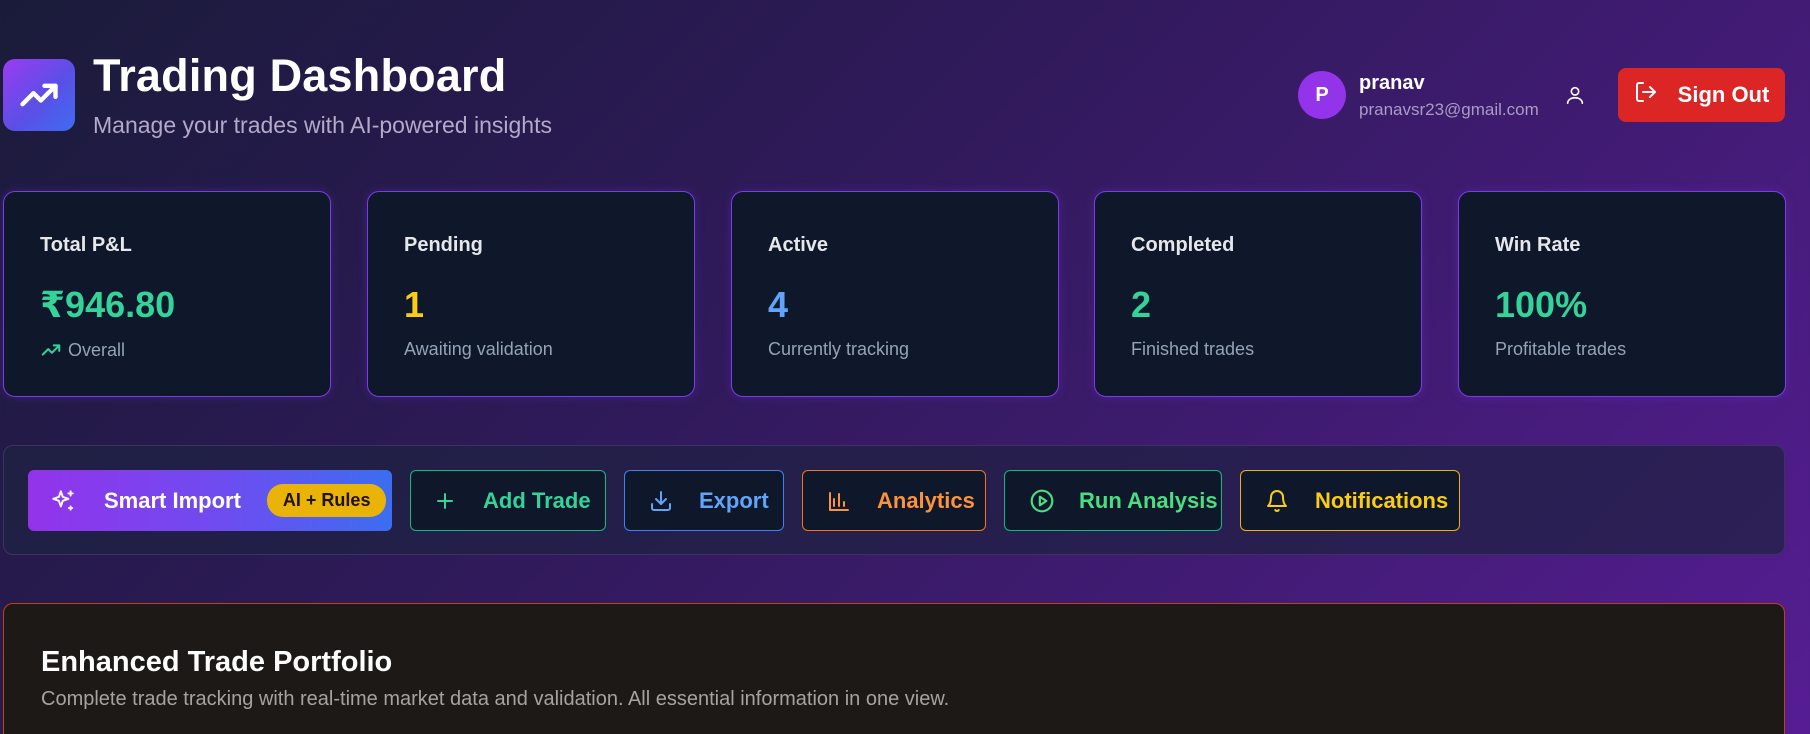  I want to click on portfolio-title: Enhanced Trade Portfolio, so click(217, 662).